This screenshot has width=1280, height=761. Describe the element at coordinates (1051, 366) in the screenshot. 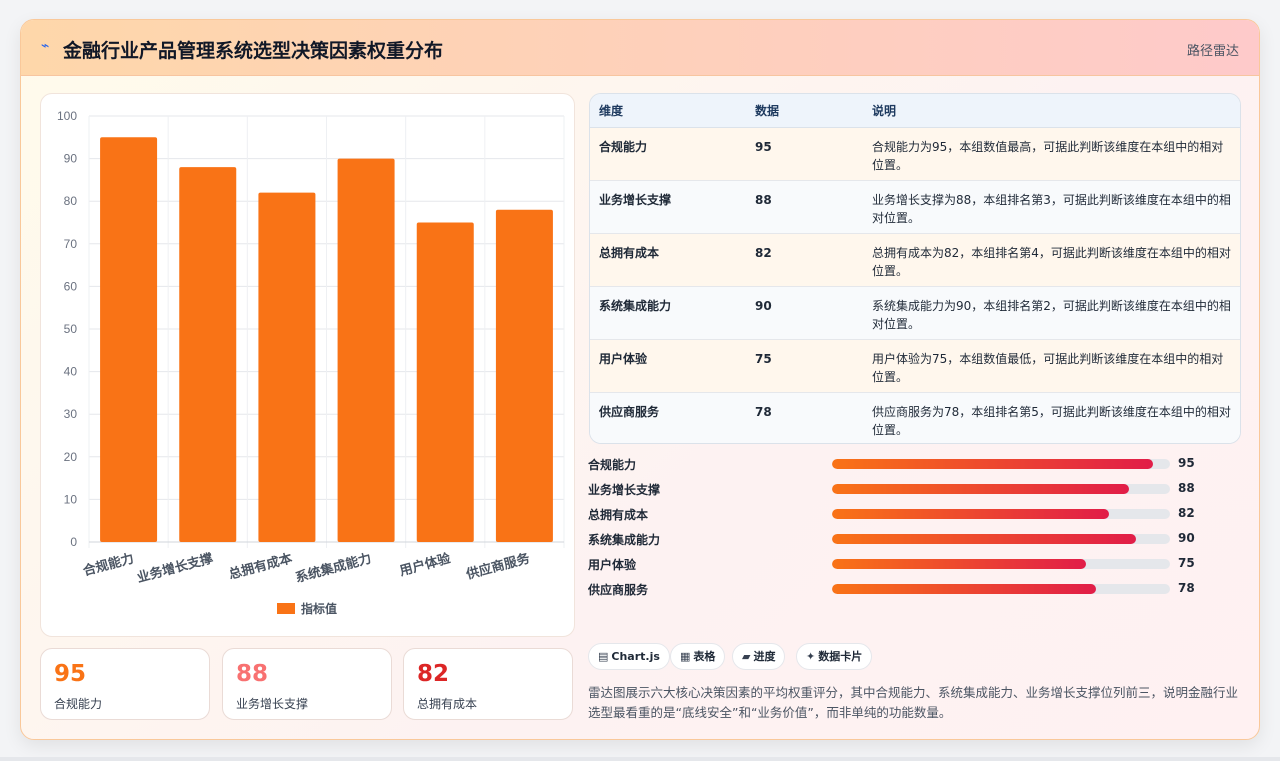

I see `cell-note: 用户体验为75，本组数值最低，可据此判断该维度在本组中的相对位置。` at that location.